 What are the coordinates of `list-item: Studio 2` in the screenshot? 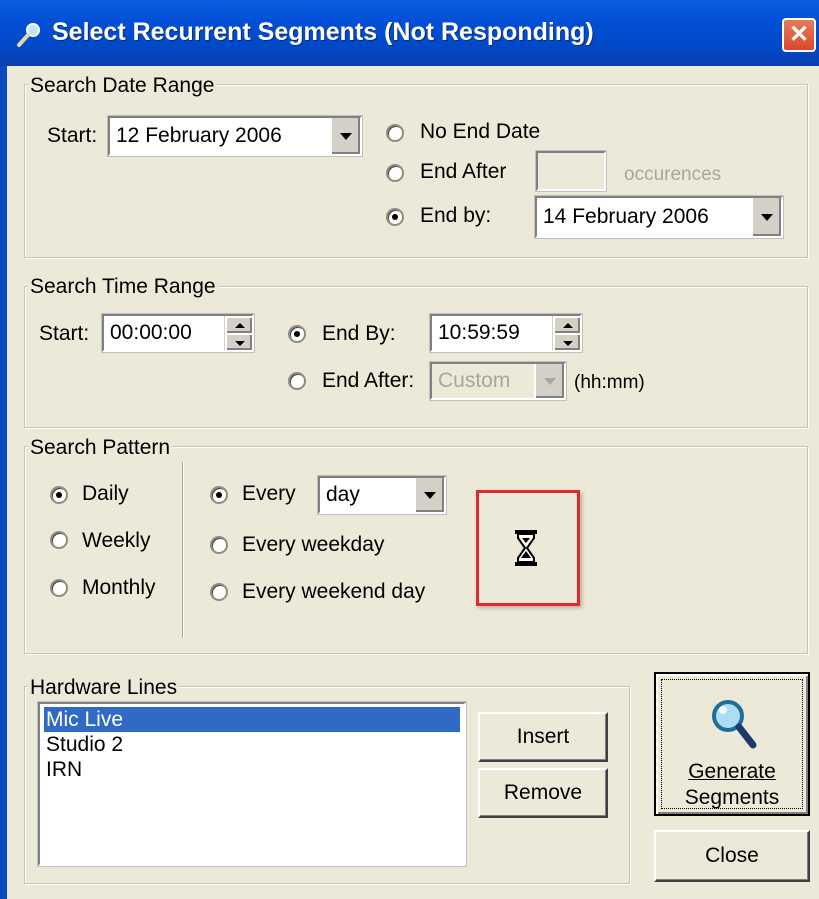 It's located at (252, 744).